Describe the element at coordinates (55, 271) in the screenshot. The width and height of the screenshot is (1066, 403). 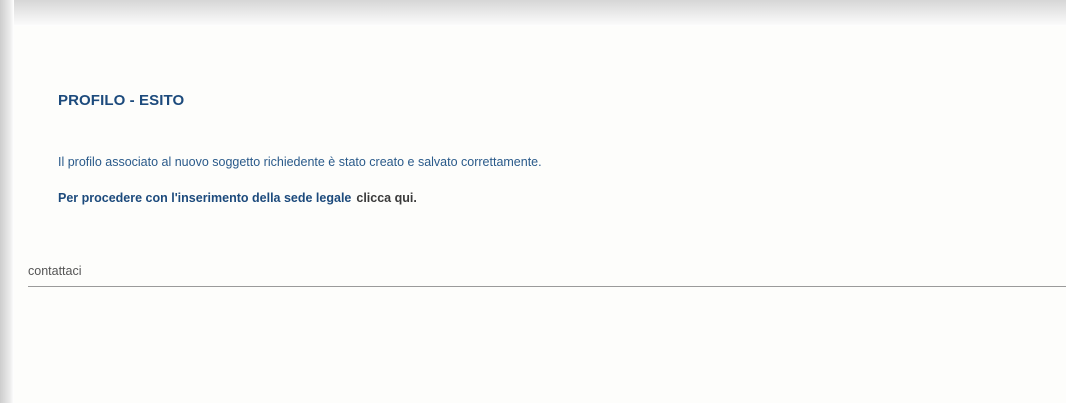
I see `contact-link: contattaci` at that location.